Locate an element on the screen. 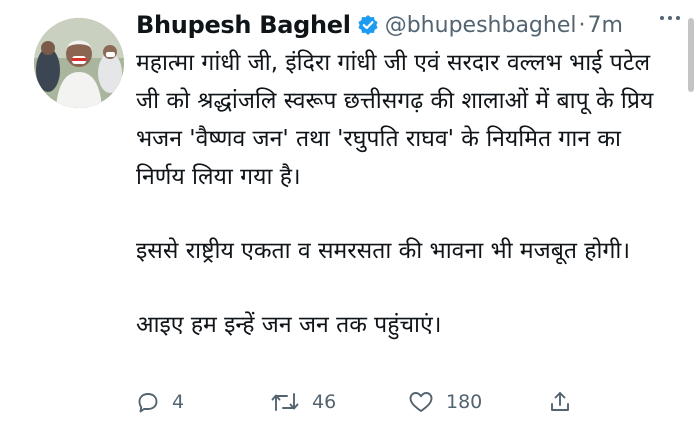 This screenshot has width=696, height=438. reply-button: 4 is located at coordinates (160, 402).